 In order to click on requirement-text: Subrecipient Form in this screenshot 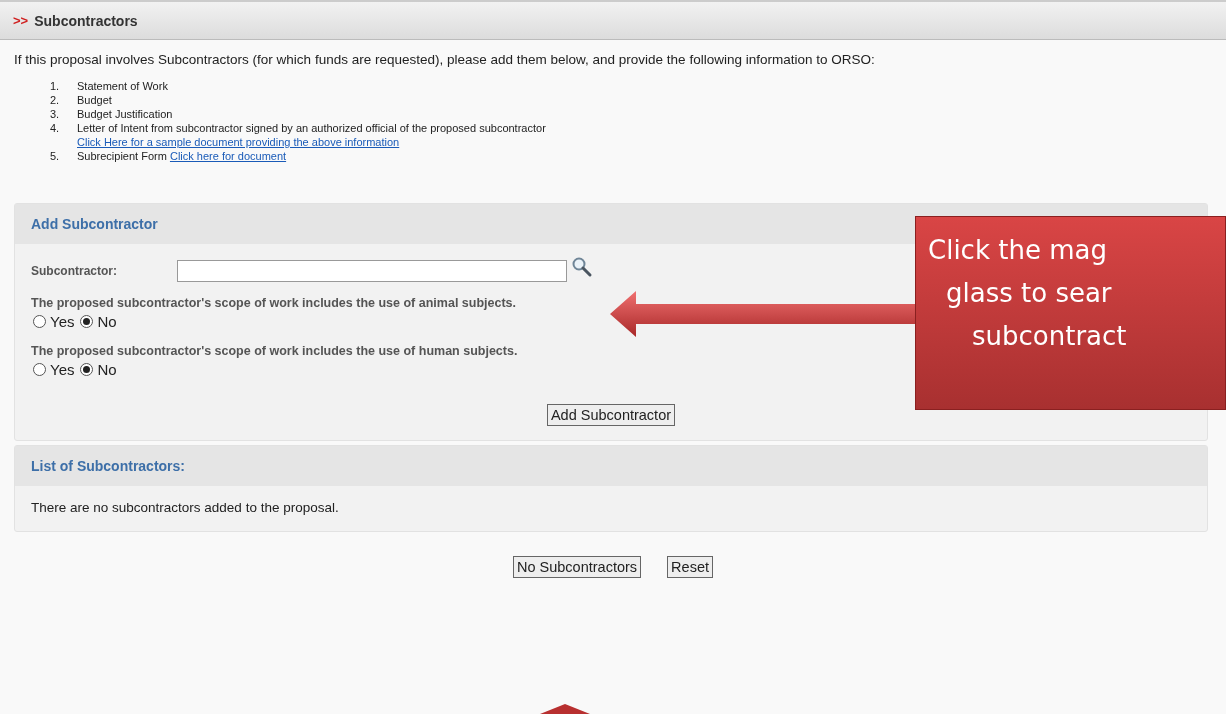, I will do `click(122, 156)`.